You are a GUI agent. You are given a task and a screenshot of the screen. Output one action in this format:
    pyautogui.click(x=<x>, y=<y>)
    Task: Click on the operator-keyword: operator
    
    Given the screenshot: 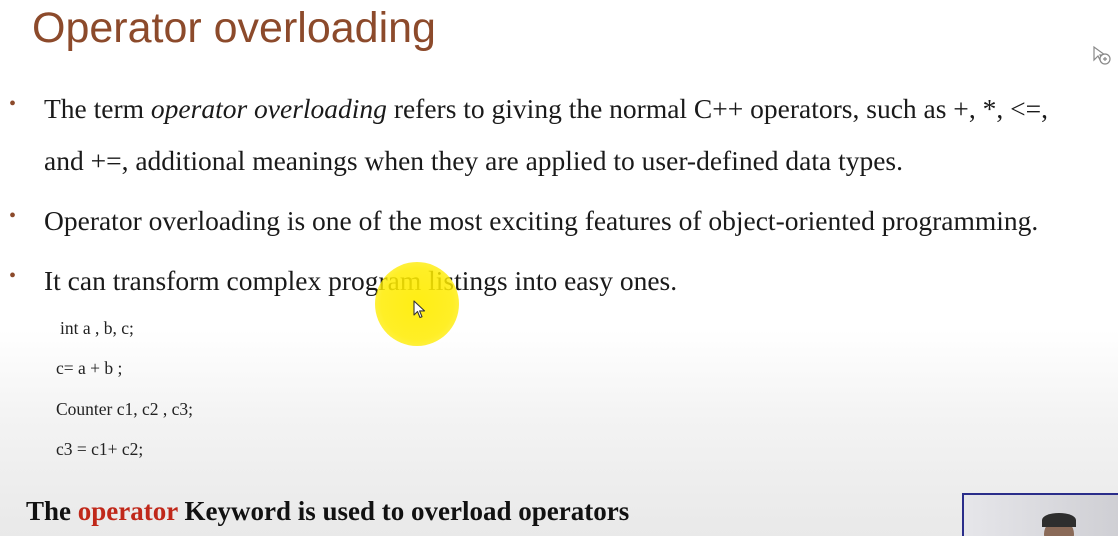 What is the action you would take?
    pyautogui.click(x=127, y=511)
    